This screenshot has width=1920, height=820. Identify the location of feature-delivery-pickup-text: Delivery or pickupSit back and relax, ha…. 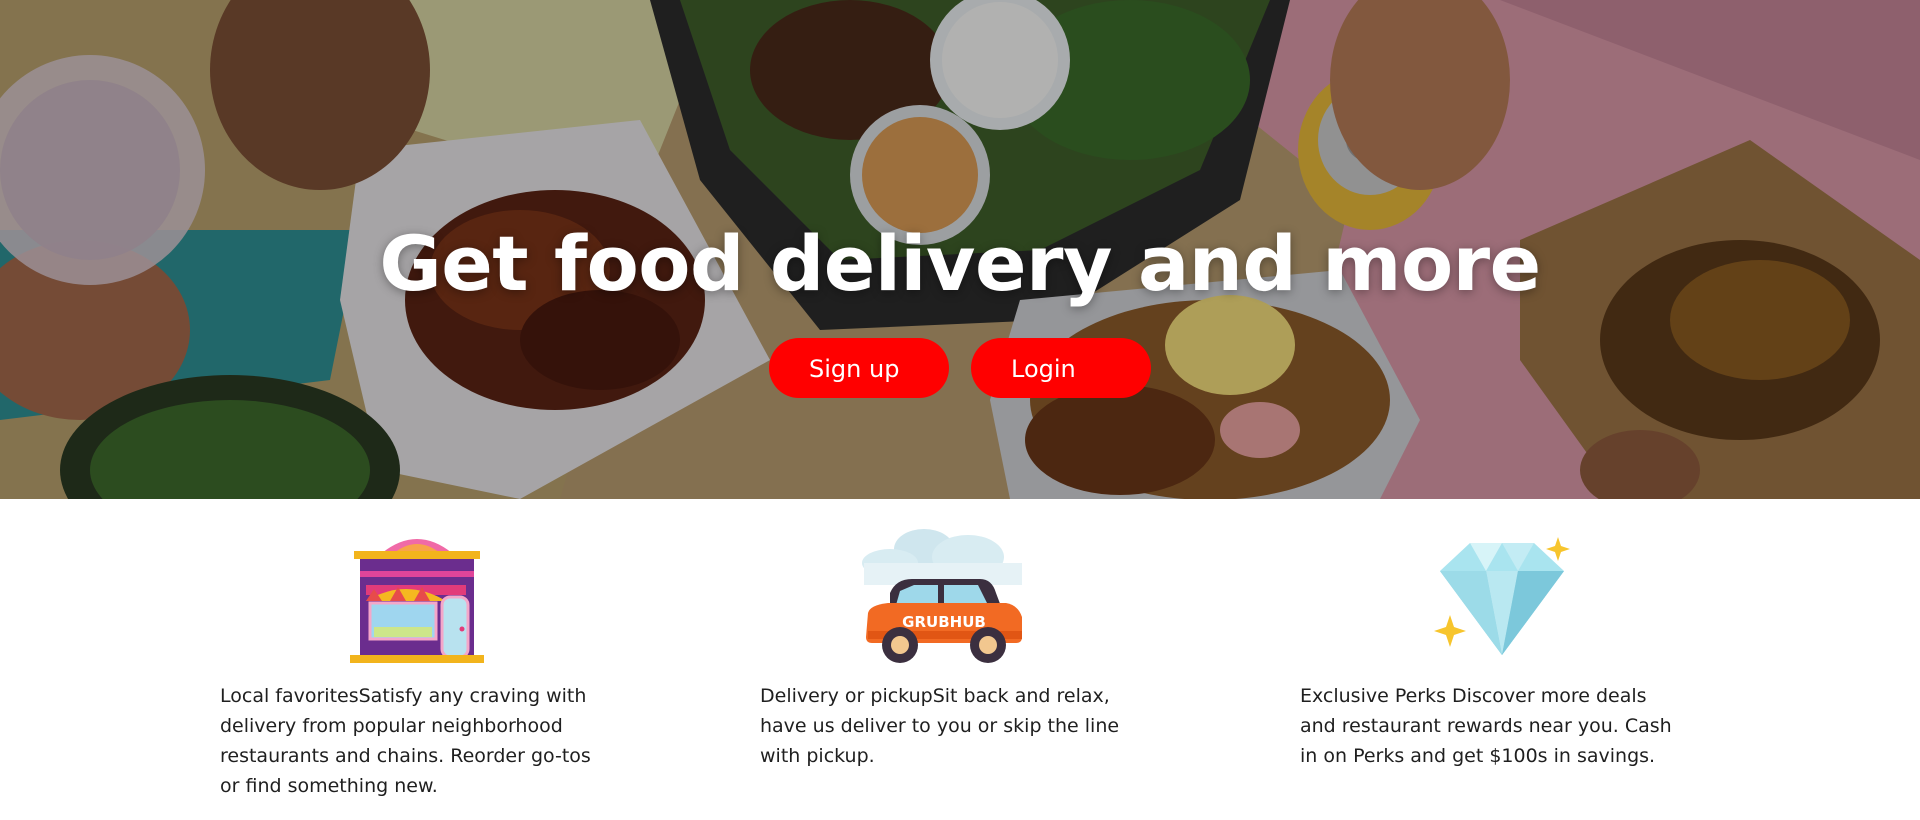
(940, 726).